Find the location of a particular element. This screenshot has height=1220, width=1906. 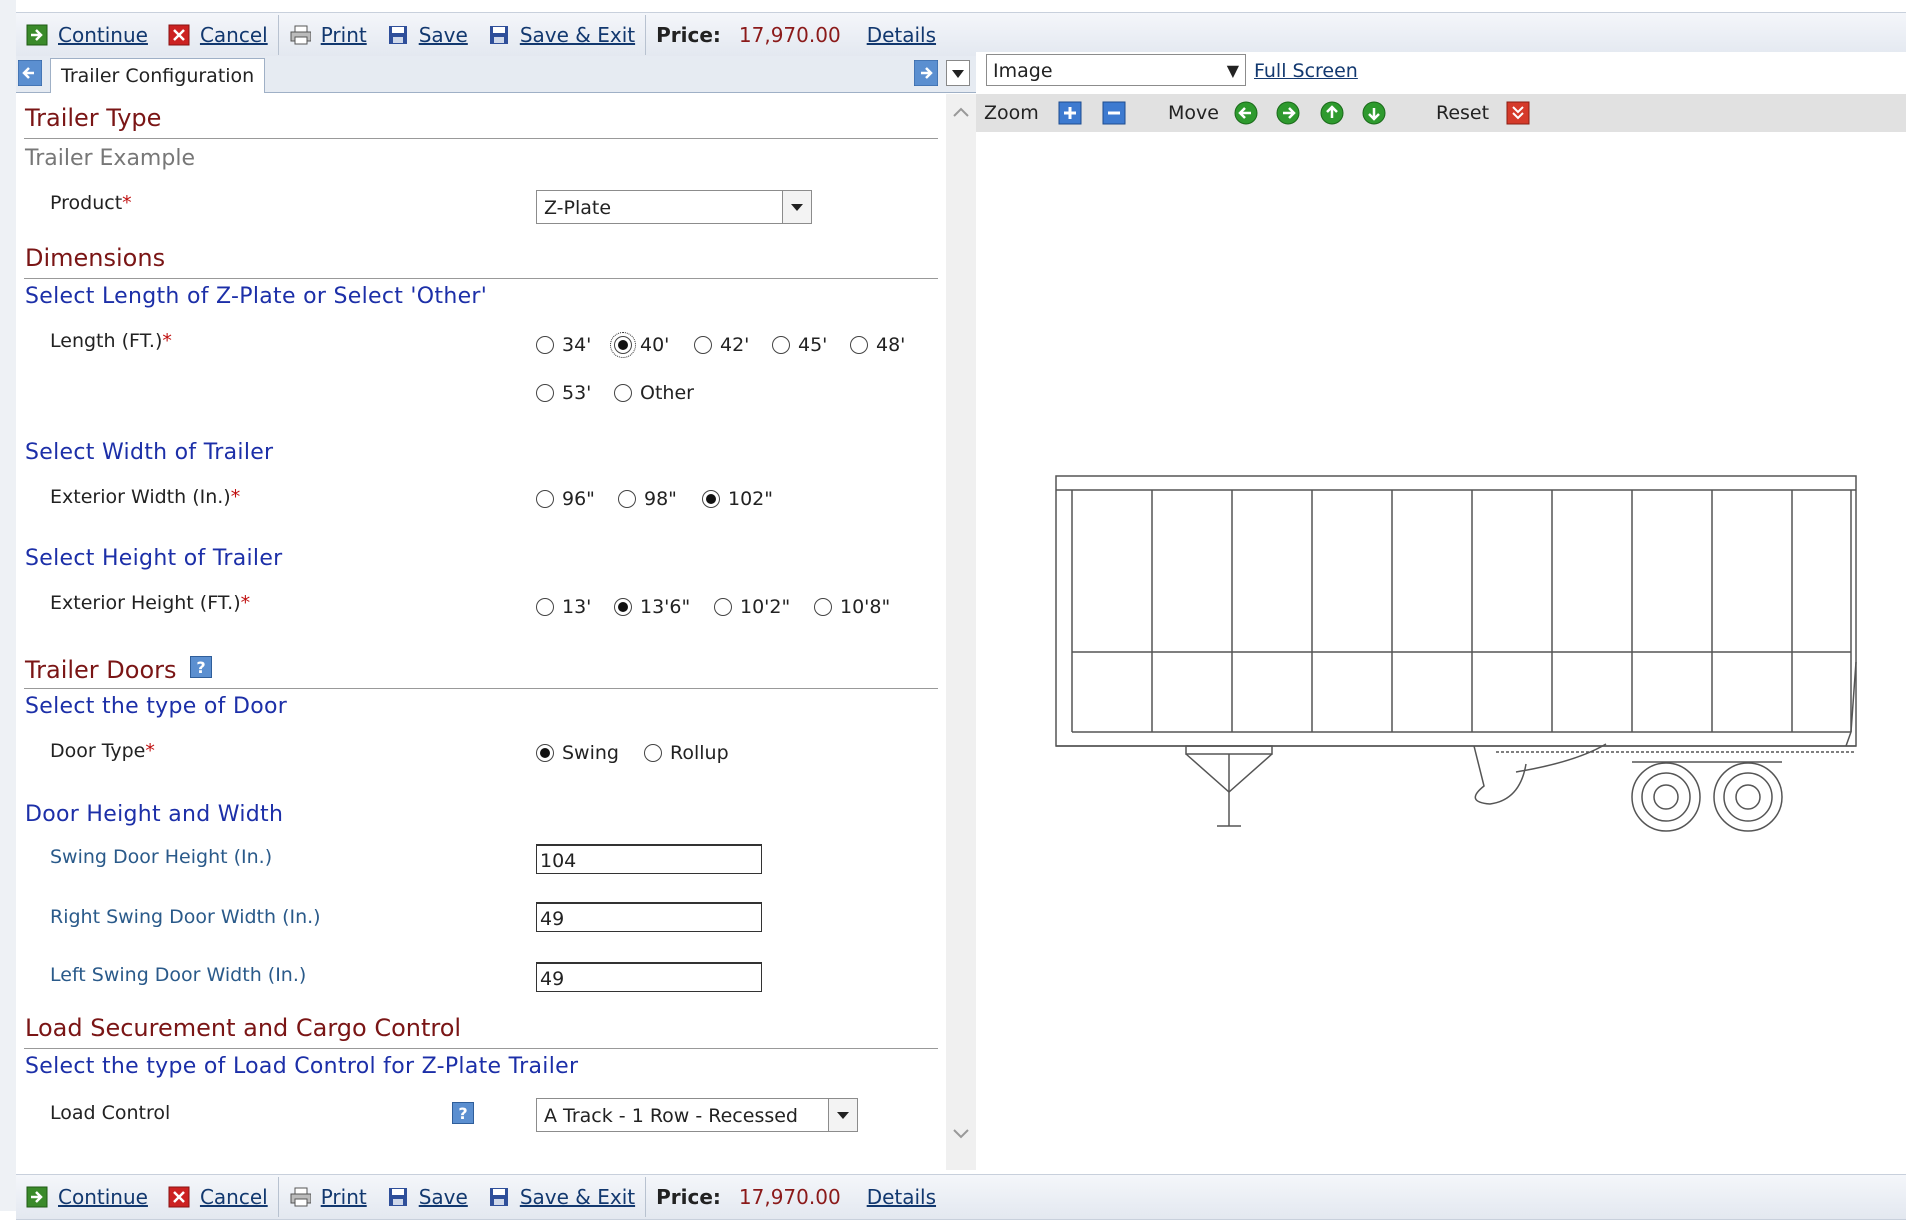

arrow-left-icon is located at coordinates (30, 73).